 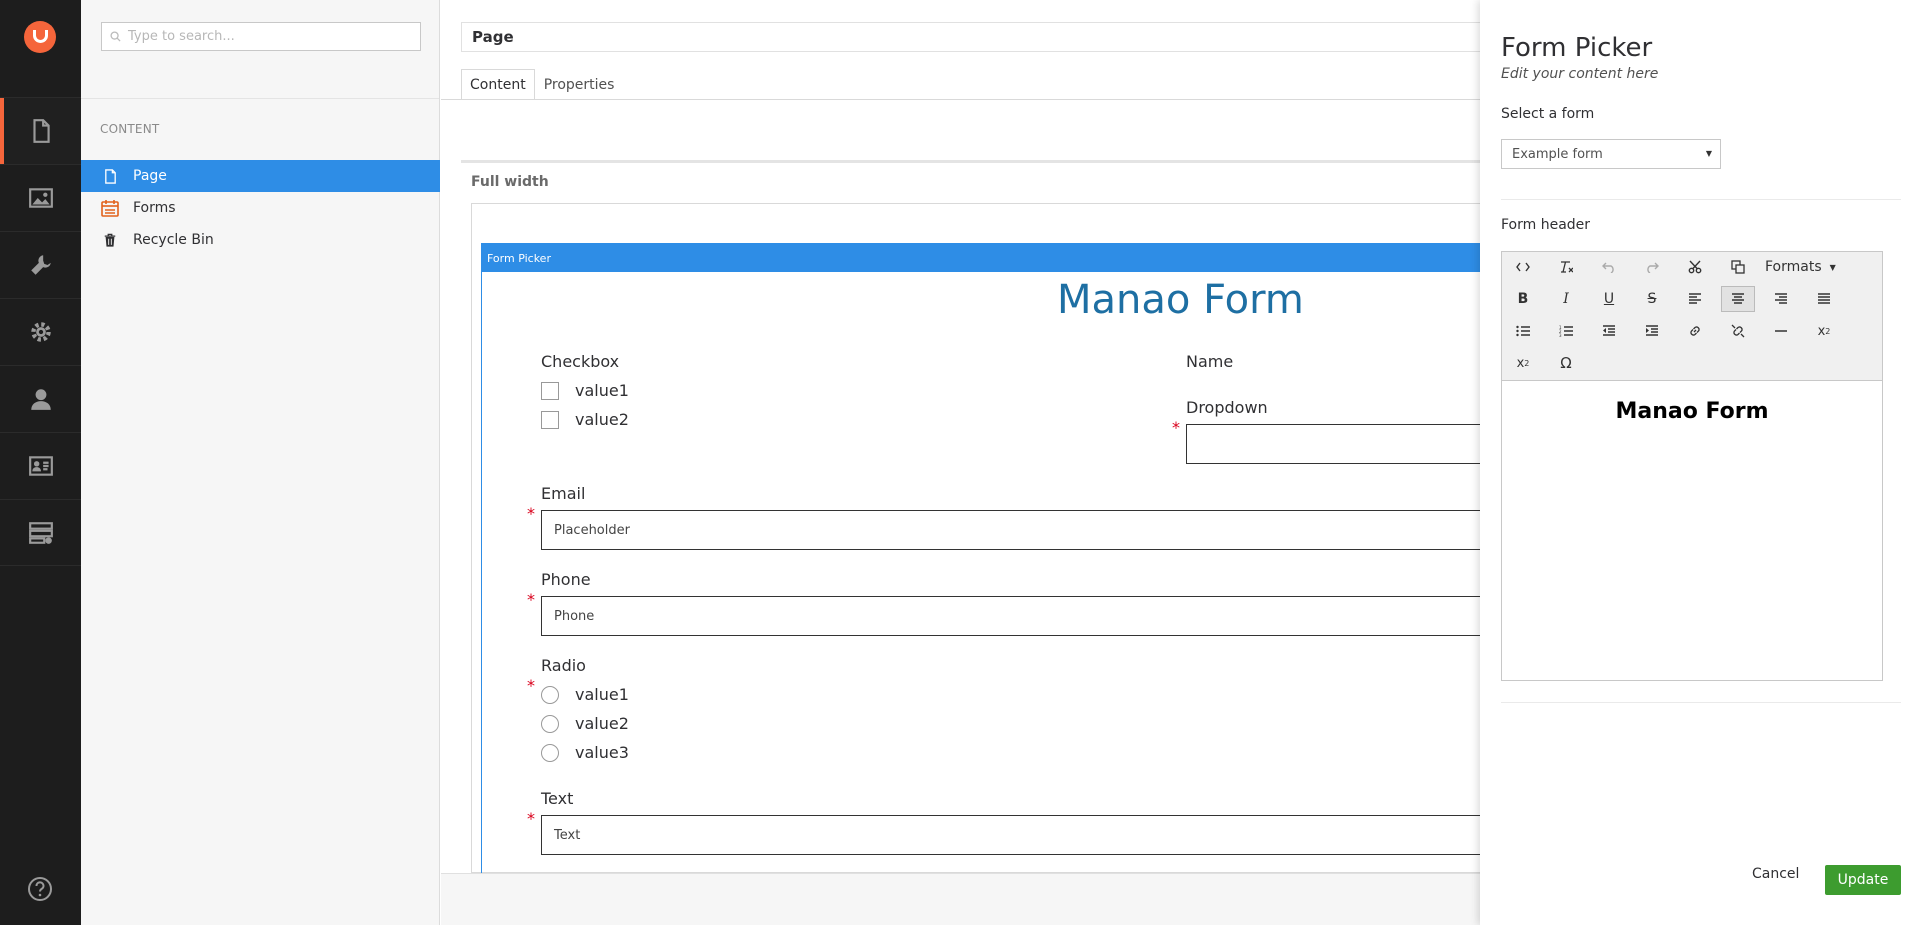 What do you see at coordinates (563, 665) in the screenshot?
I see `radio-label: Radio` at bounding box center [563, 665].